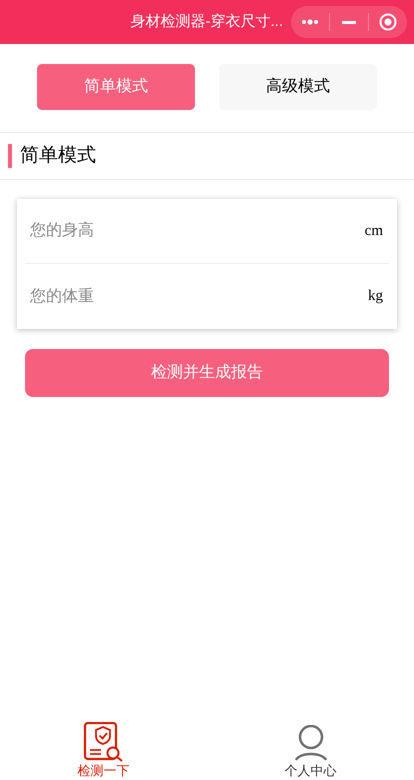  Describe the element at coordinates (349, 22) in the screenshot. I see `minimize-icon` at that location.